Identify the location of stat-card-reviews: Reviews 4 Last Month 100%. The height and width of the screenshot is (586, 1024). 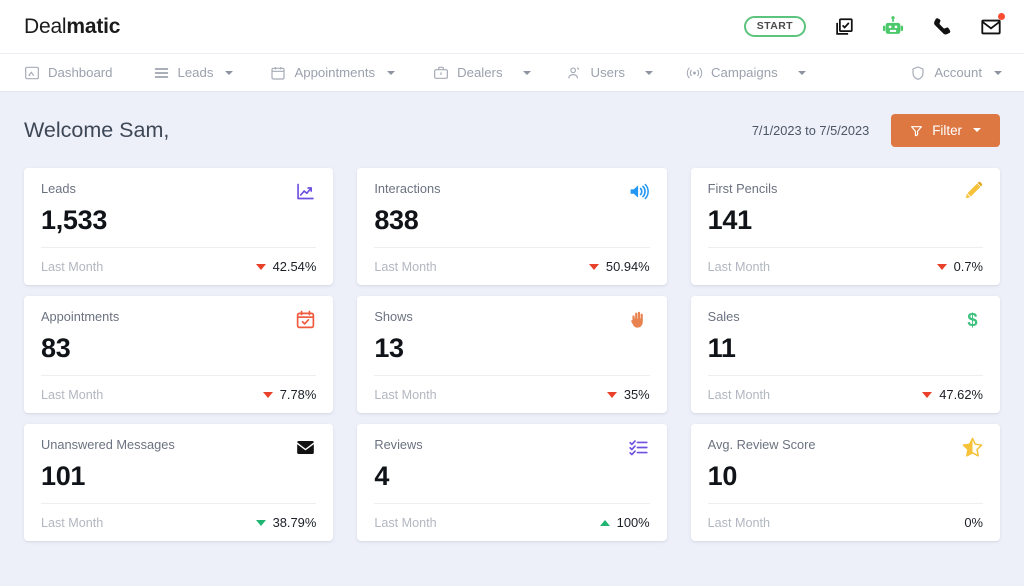
(512, 482).